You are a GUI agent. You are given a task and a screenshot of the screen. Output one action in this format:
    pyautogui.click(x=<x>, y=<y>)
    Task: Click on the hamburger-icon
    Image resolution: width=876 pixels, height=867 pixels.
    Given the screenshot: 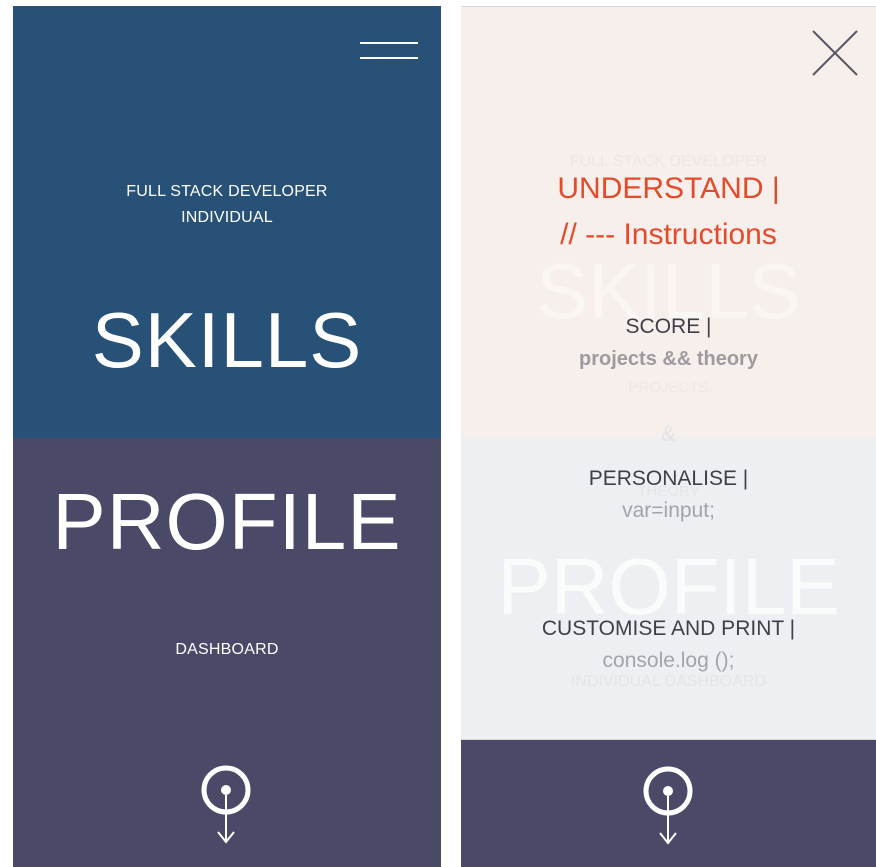 What is the action you would take?
    pyautogui.click(x=389, y=51)
    